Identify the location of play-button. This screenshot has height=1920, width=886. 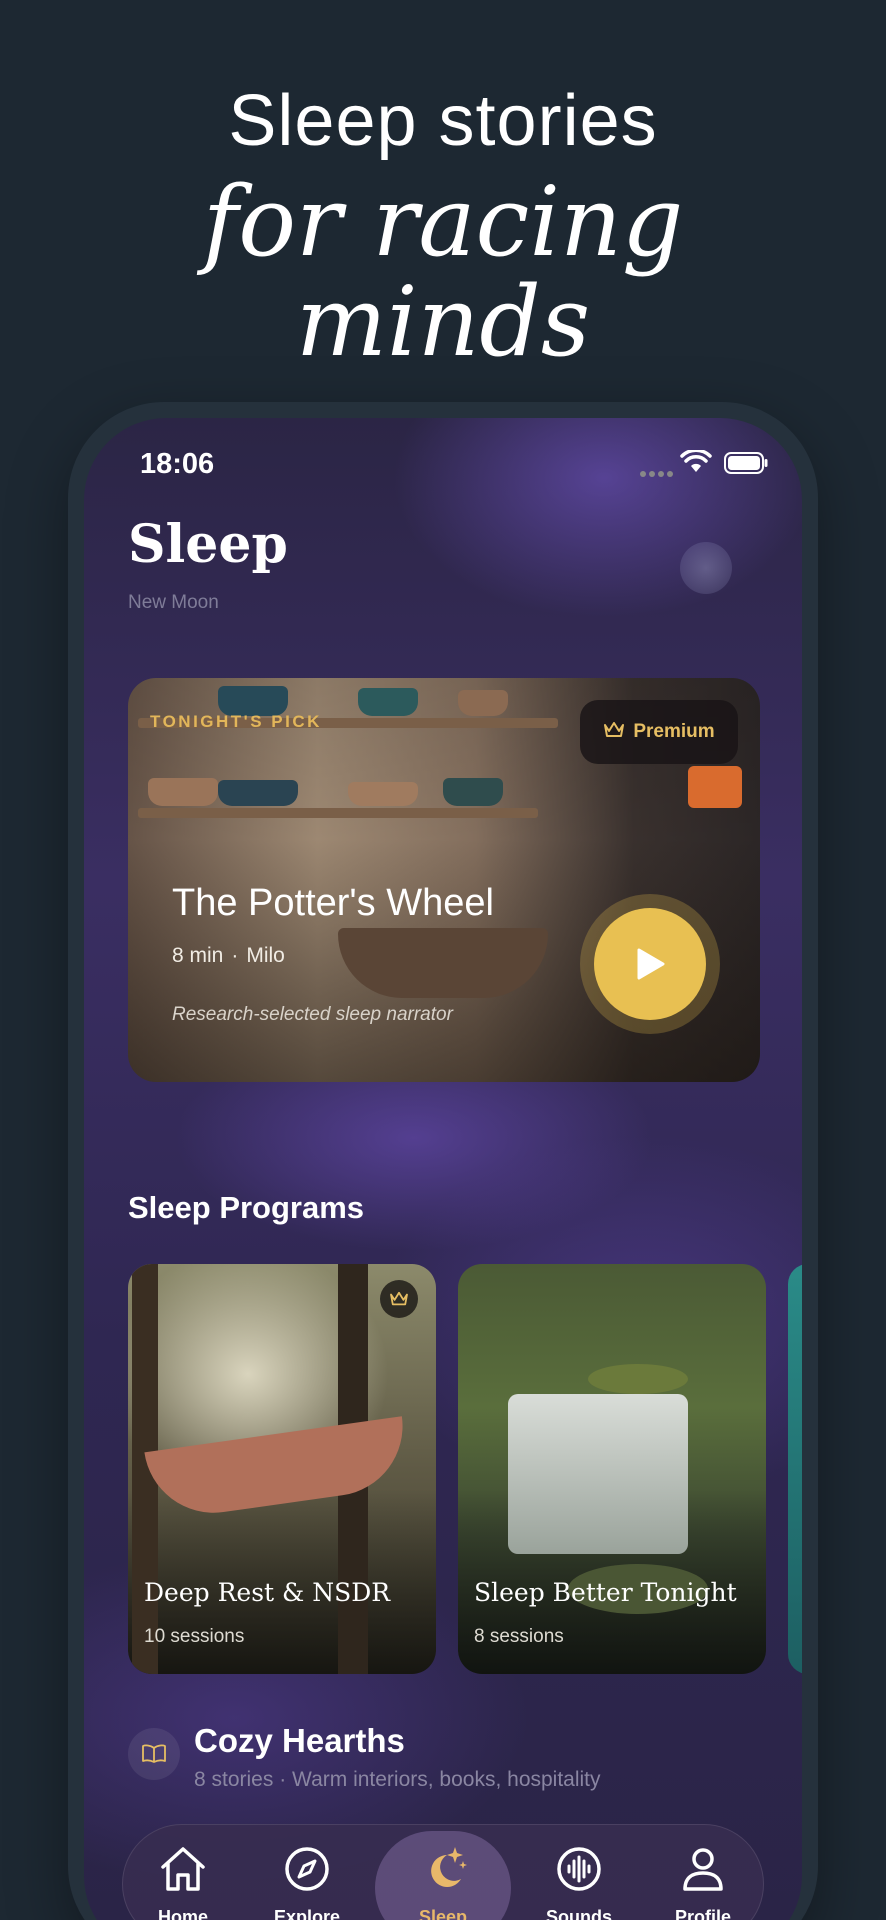
(650, 964).